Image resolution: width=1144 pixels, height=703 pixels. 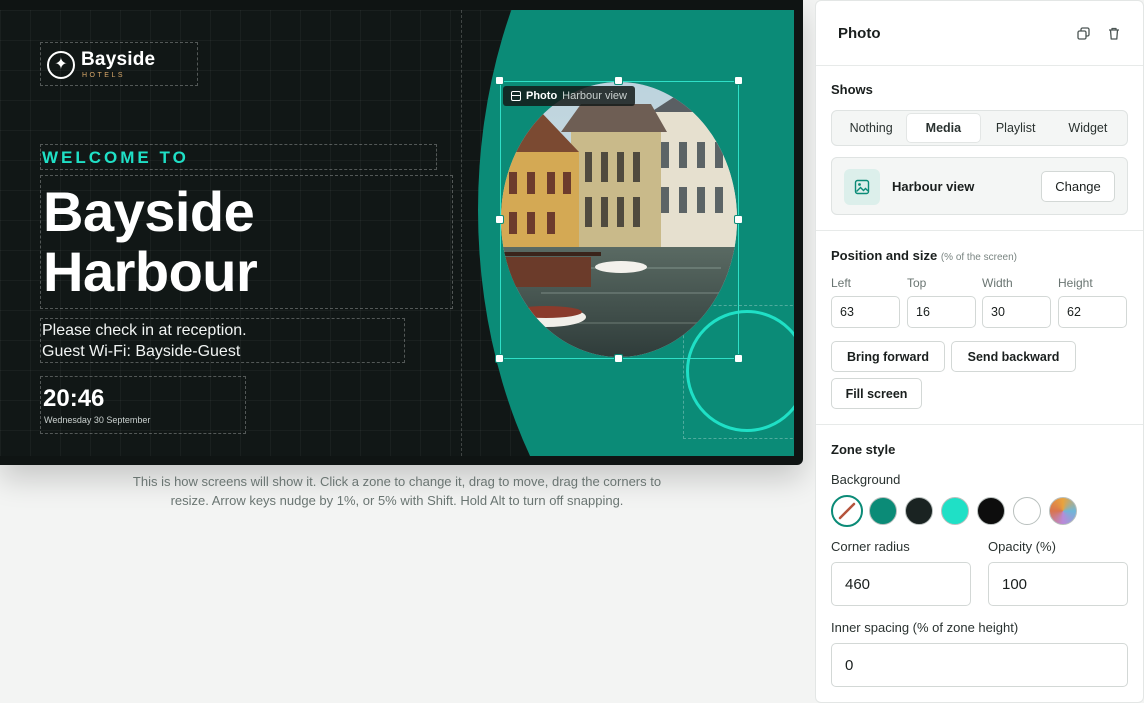 What do you see at coordinates (866, 479) in the screenshot?
I see `background-label: Background` at bounding box center [866, 479].